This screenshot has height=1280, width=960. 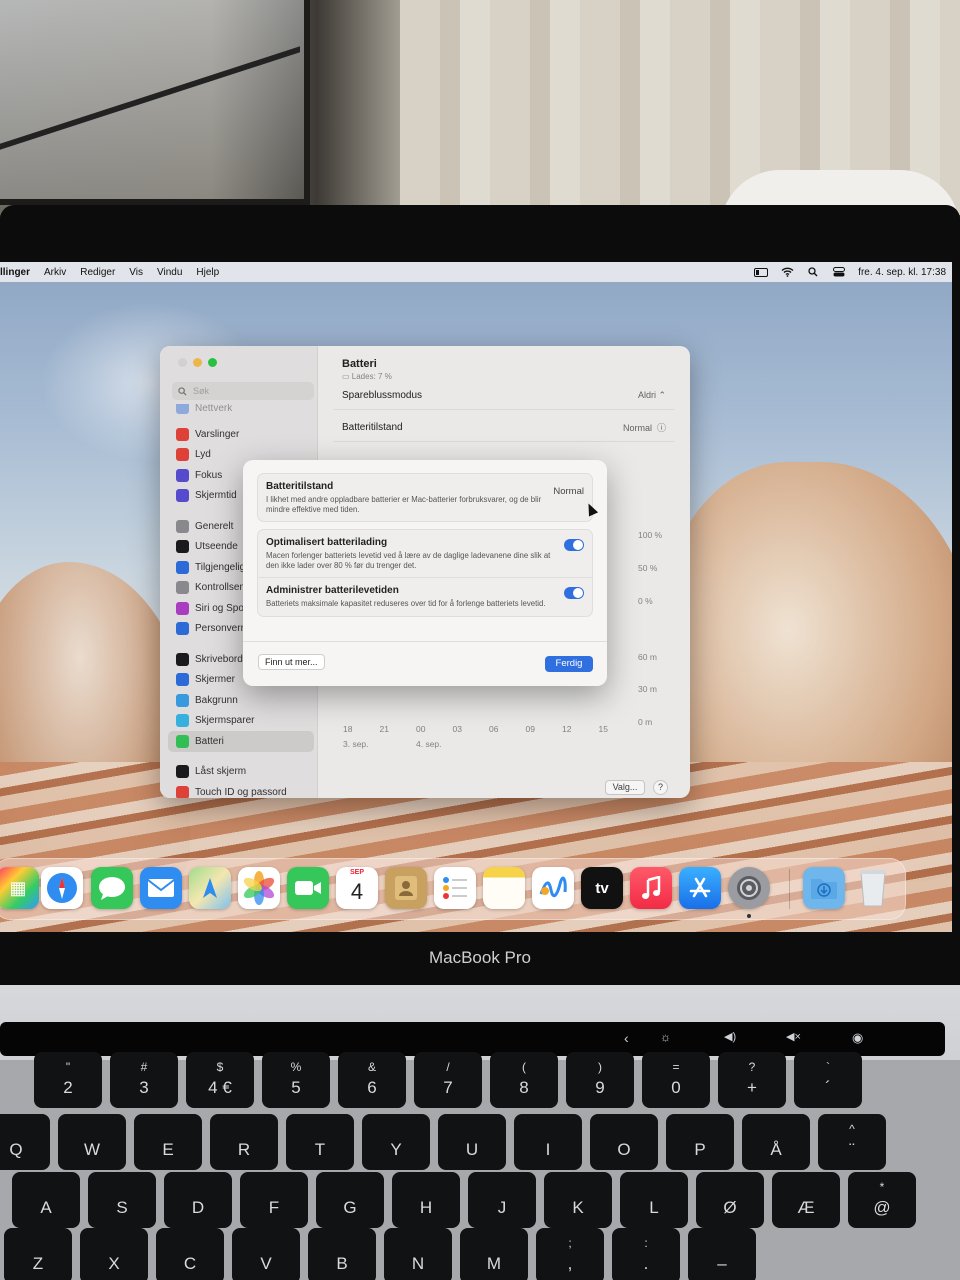 What do you see at coordinates (600, 1087) in the screenshot?
I see `key-label: 9` at bounding box center [600, 1087].